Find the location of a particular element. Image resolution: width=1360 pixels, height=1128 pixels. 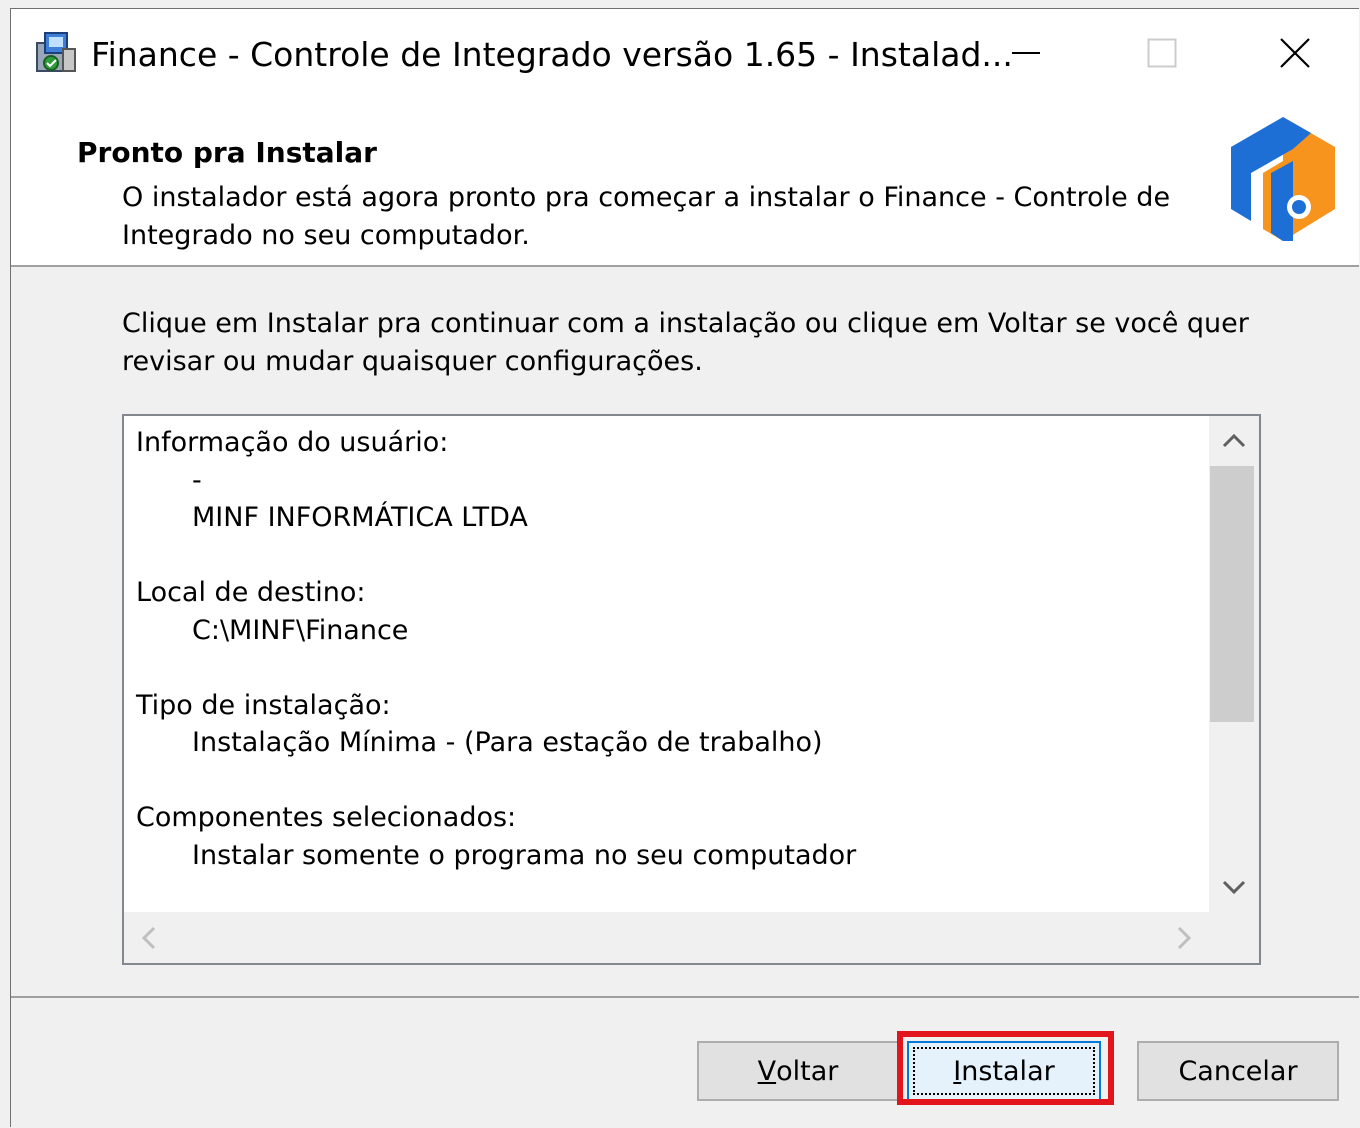

scroll-right-button is located at coordinates (1184, 937).